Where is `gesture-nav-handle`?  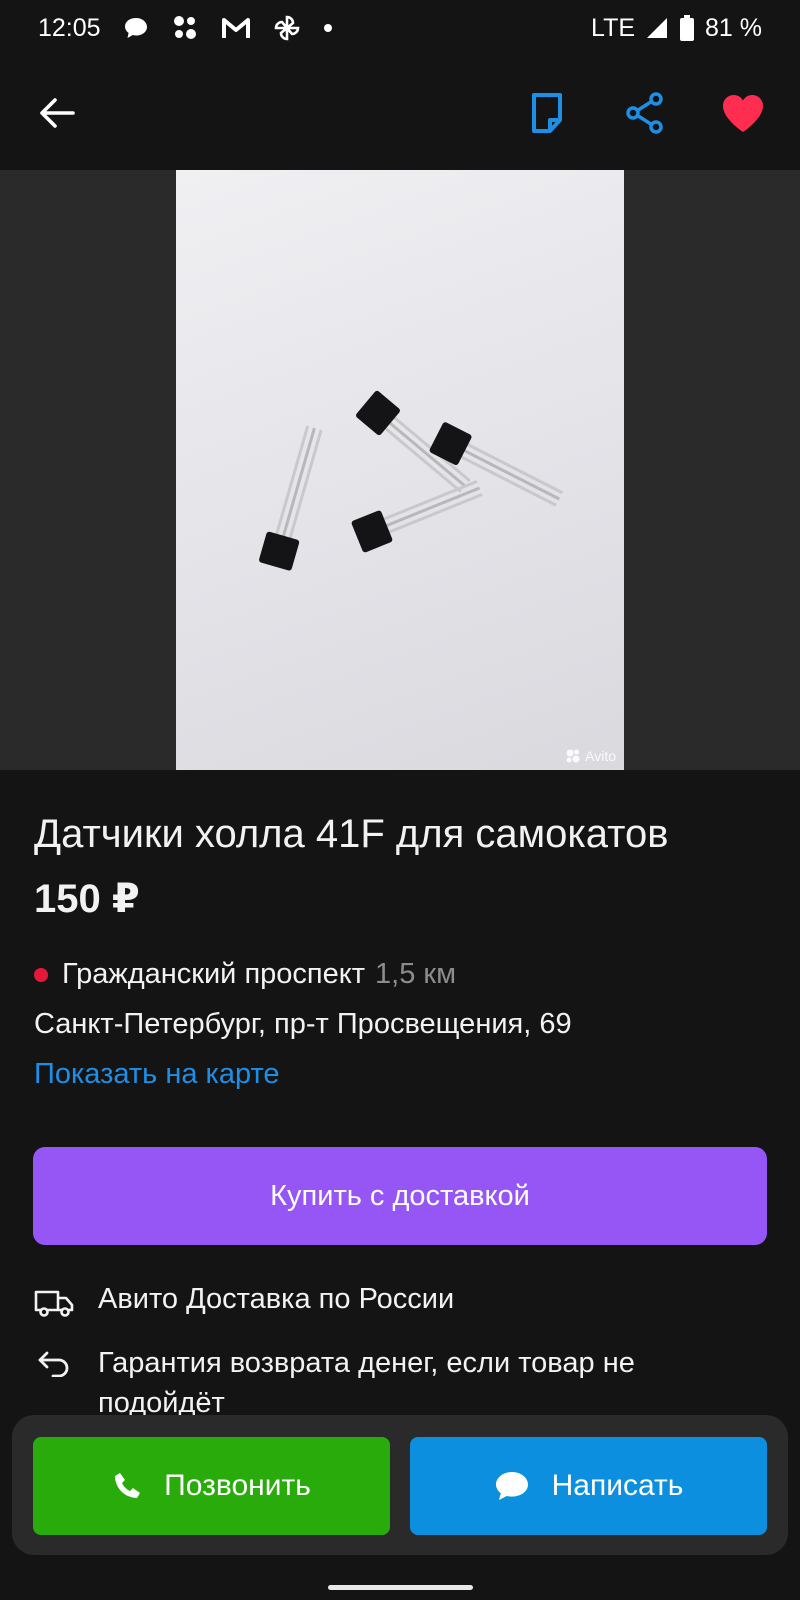
gesture-nav-handle is located at coordinates (400, 1587).